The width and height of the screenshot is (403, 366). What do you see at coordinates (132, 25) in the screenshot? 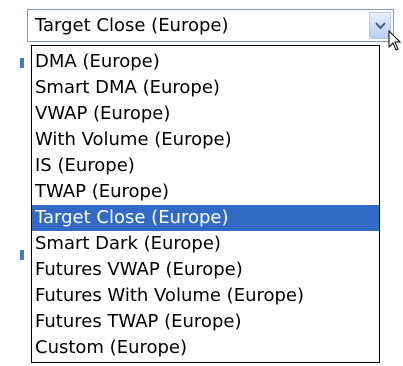
I see `combobox-selected-value: Target Close (Europe)` at bounding box center [132, 25].